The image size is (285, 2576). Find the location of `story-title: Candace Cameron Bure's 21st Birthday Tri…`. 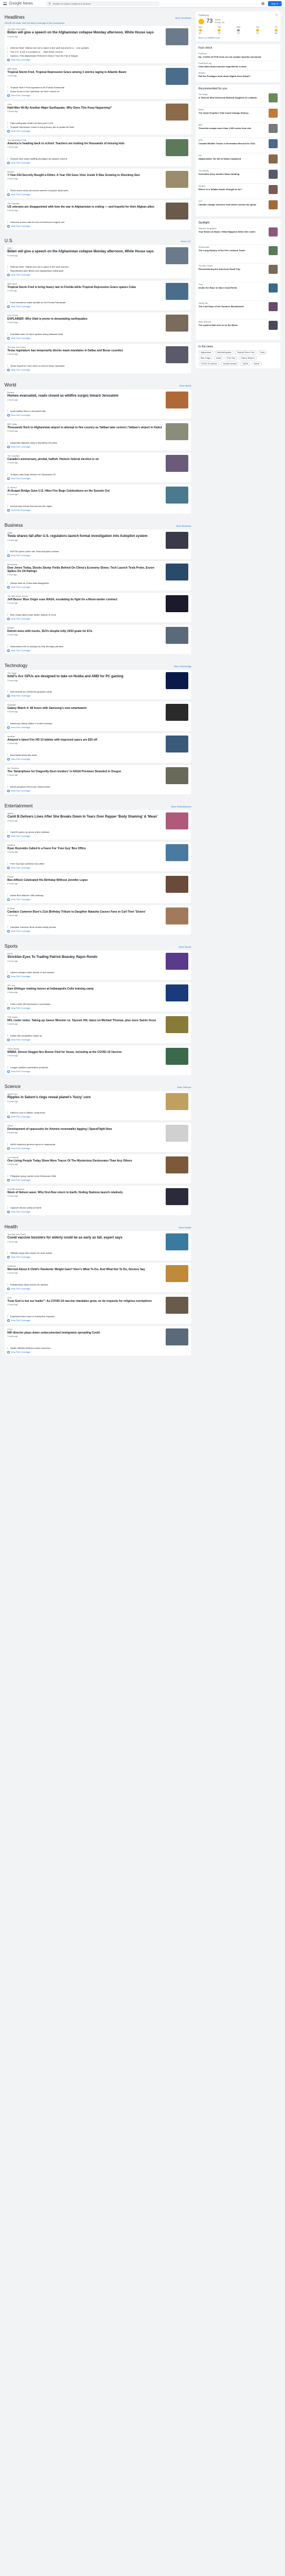

story-title: Candace Cameron Bure's 21st Birthday Tri… is located at coordinates (84, 912).